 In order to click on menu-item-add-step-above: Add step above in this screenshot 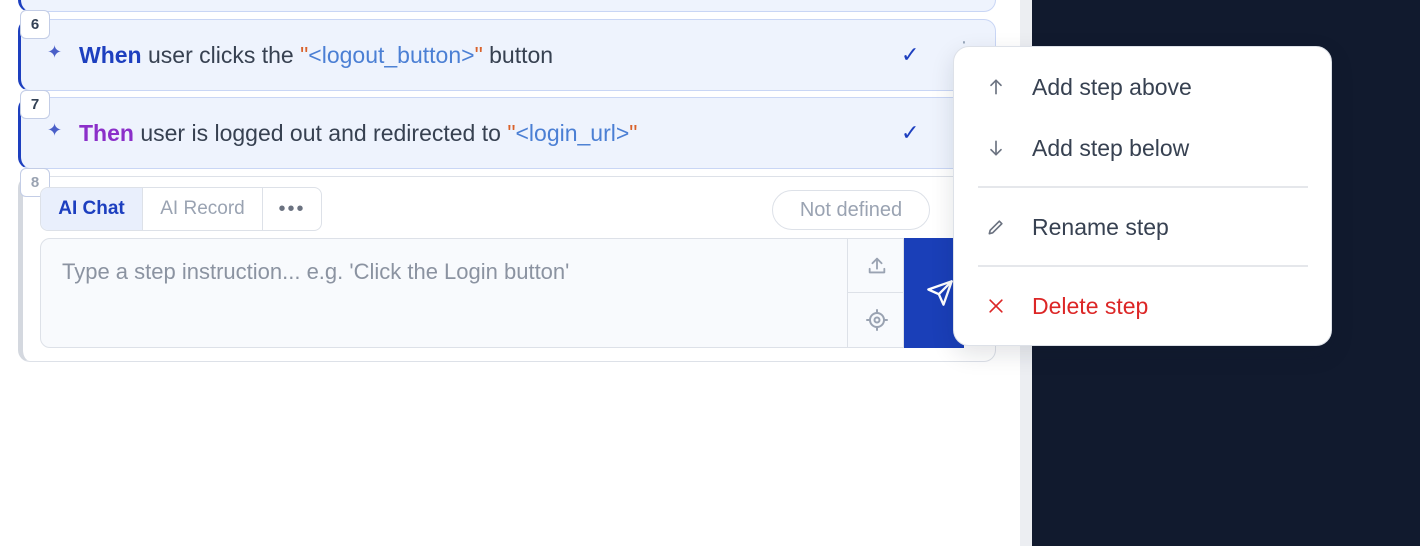, I will do `click(1142, 87)`.